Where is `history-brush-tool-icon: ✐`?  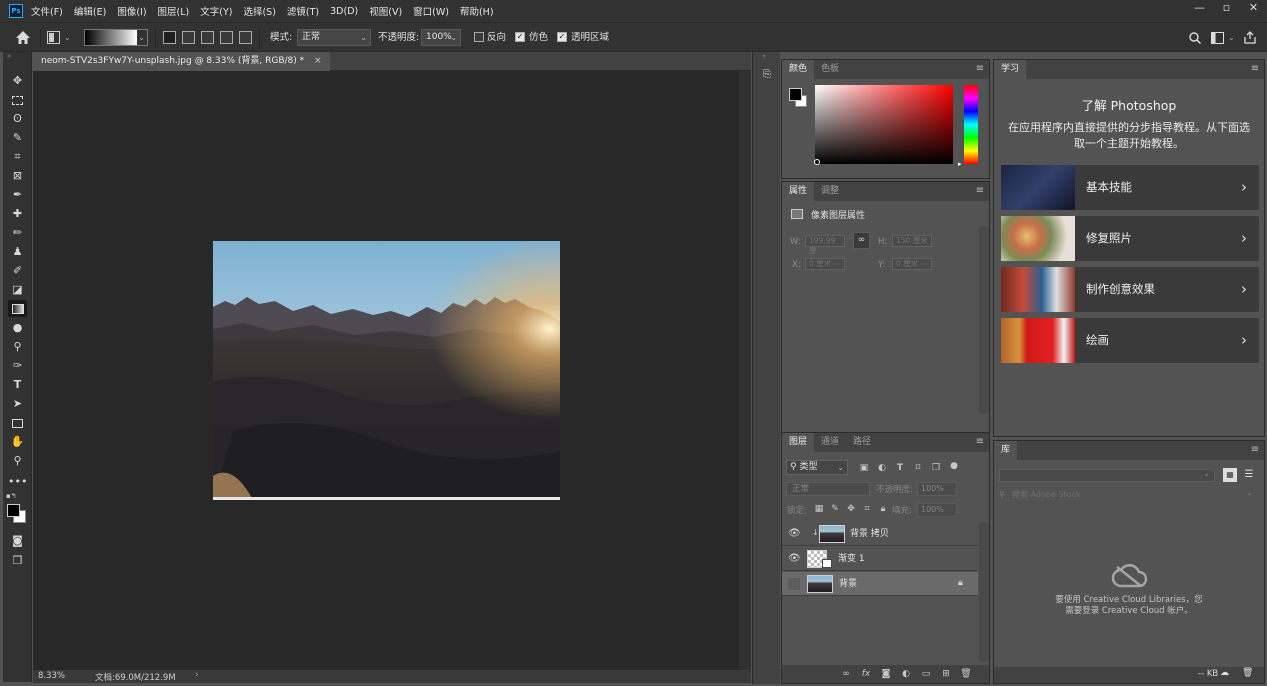 history-brush-tool-icon: ✐ is located at coordinates (17, 270).